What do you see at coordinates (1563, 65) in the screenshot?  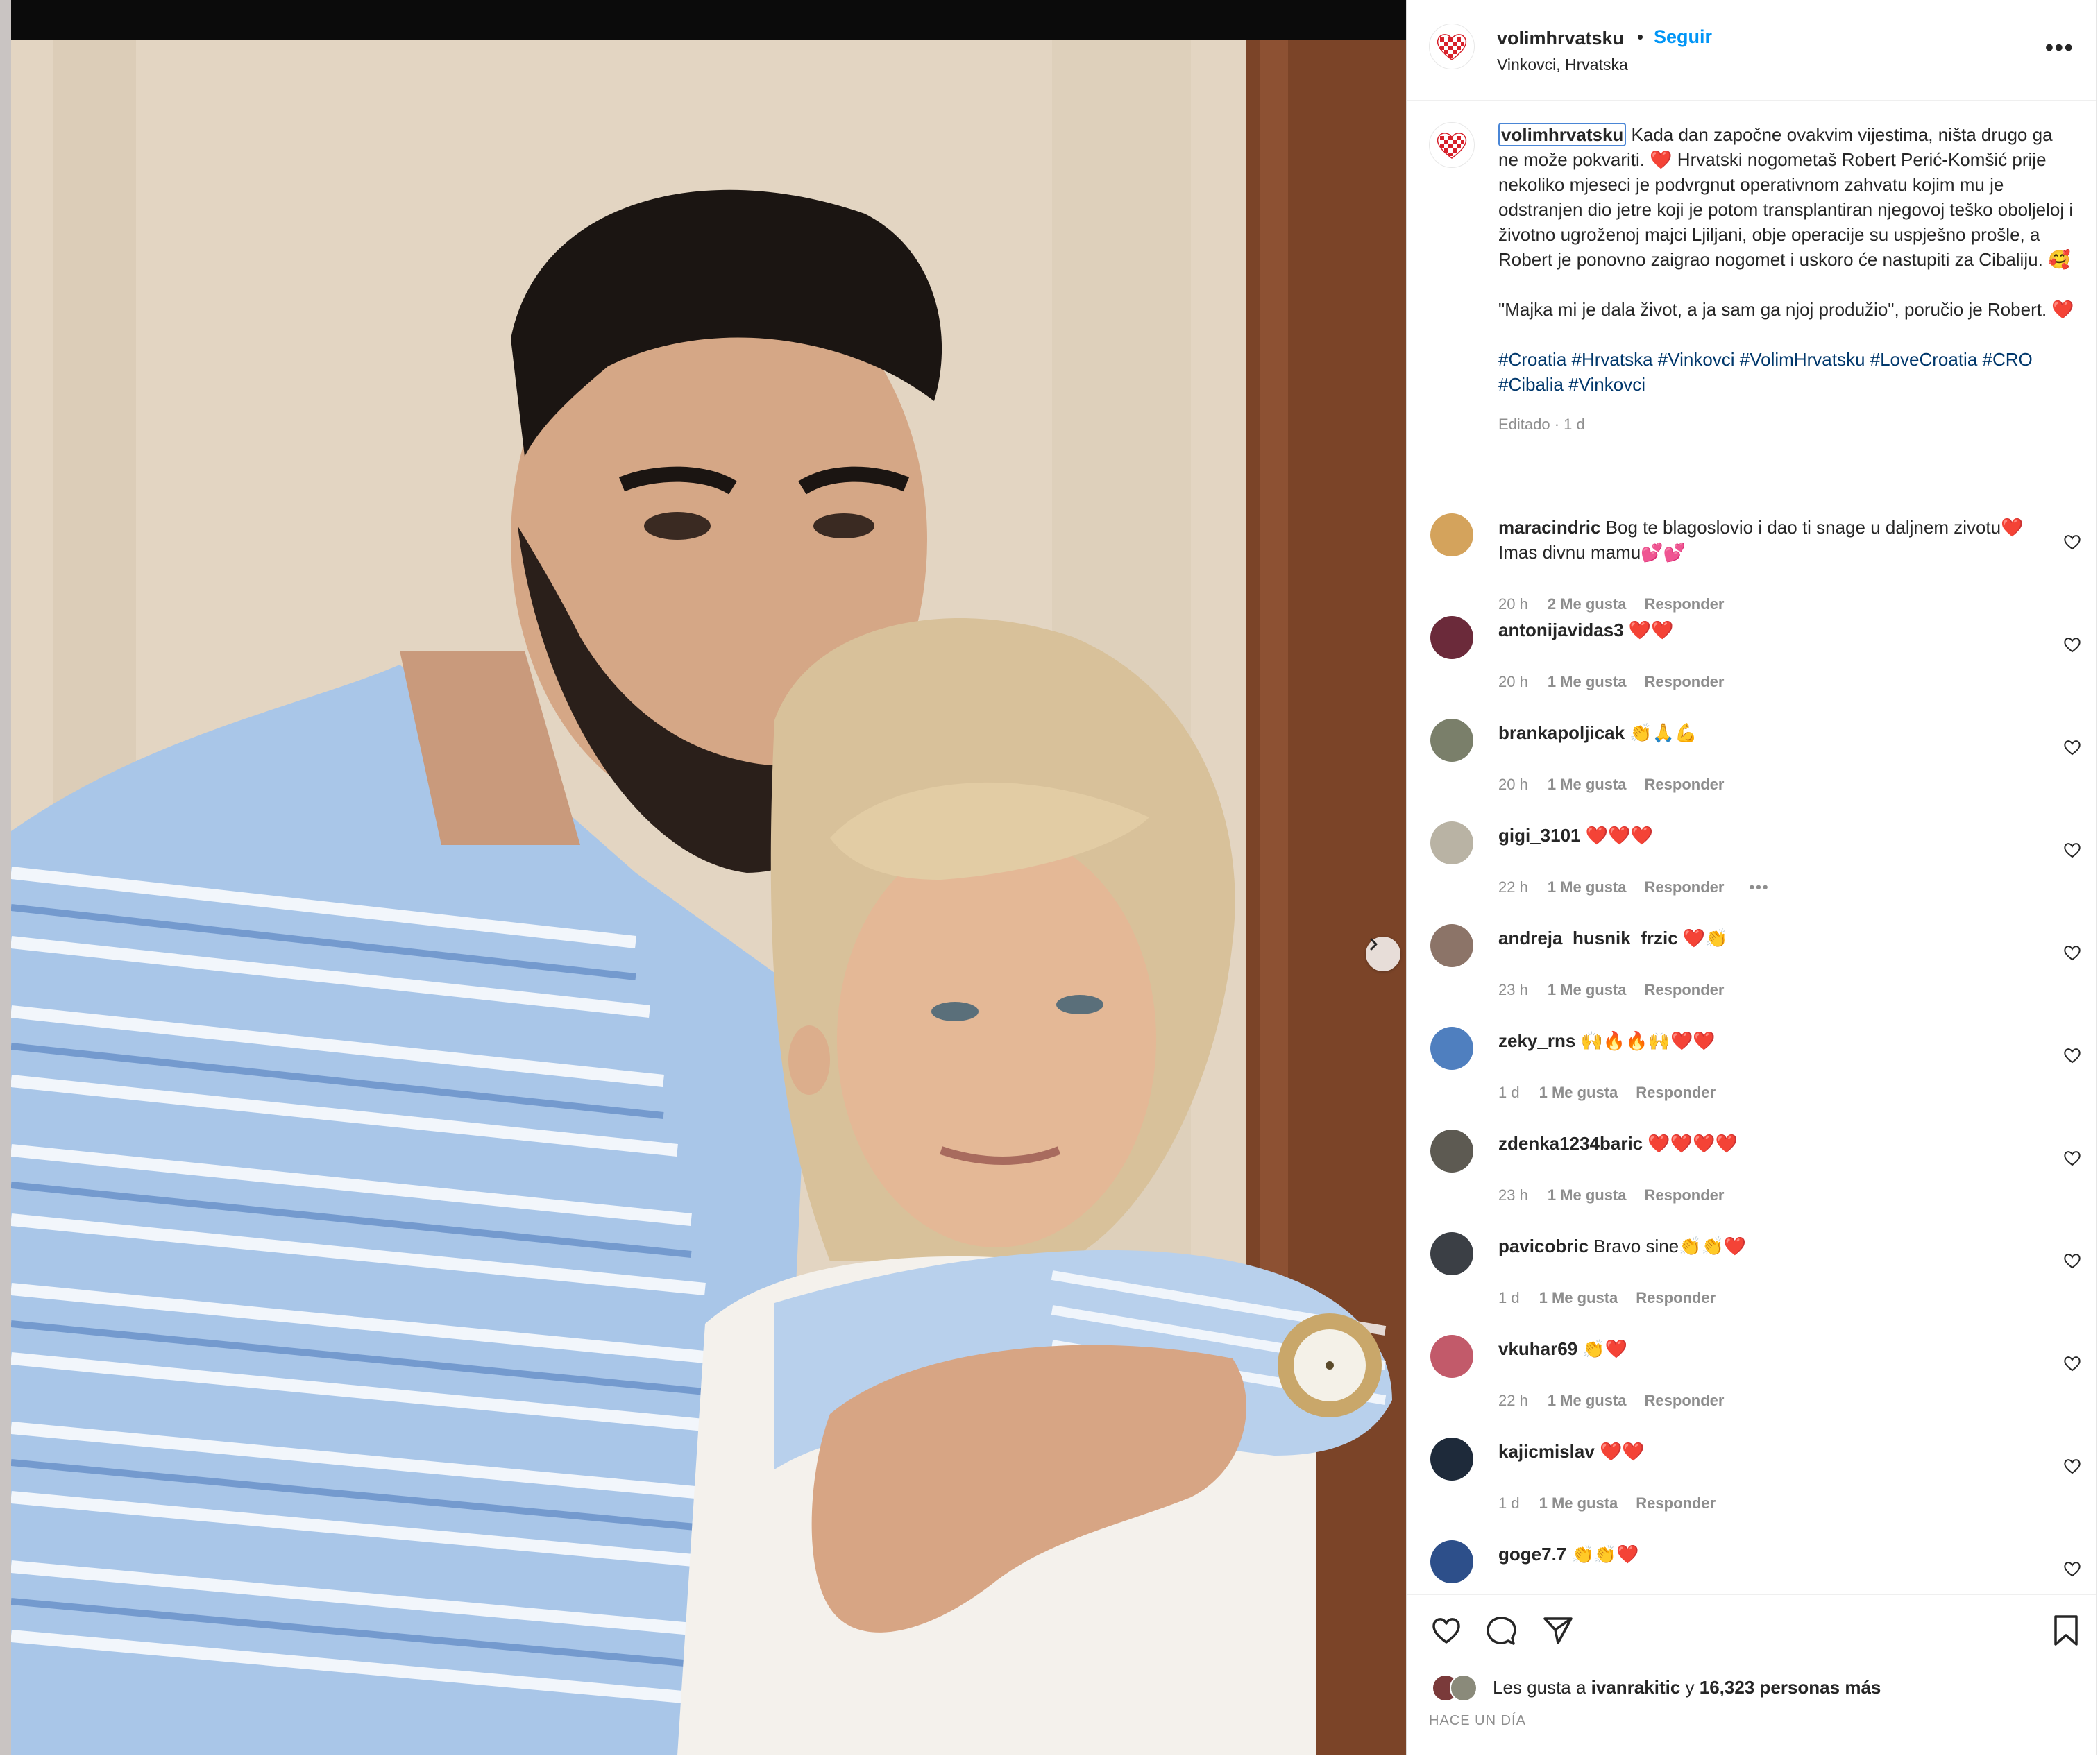 I see `post-location: Vinkovci, Hrvatska` at bounding box center [1563, 65].